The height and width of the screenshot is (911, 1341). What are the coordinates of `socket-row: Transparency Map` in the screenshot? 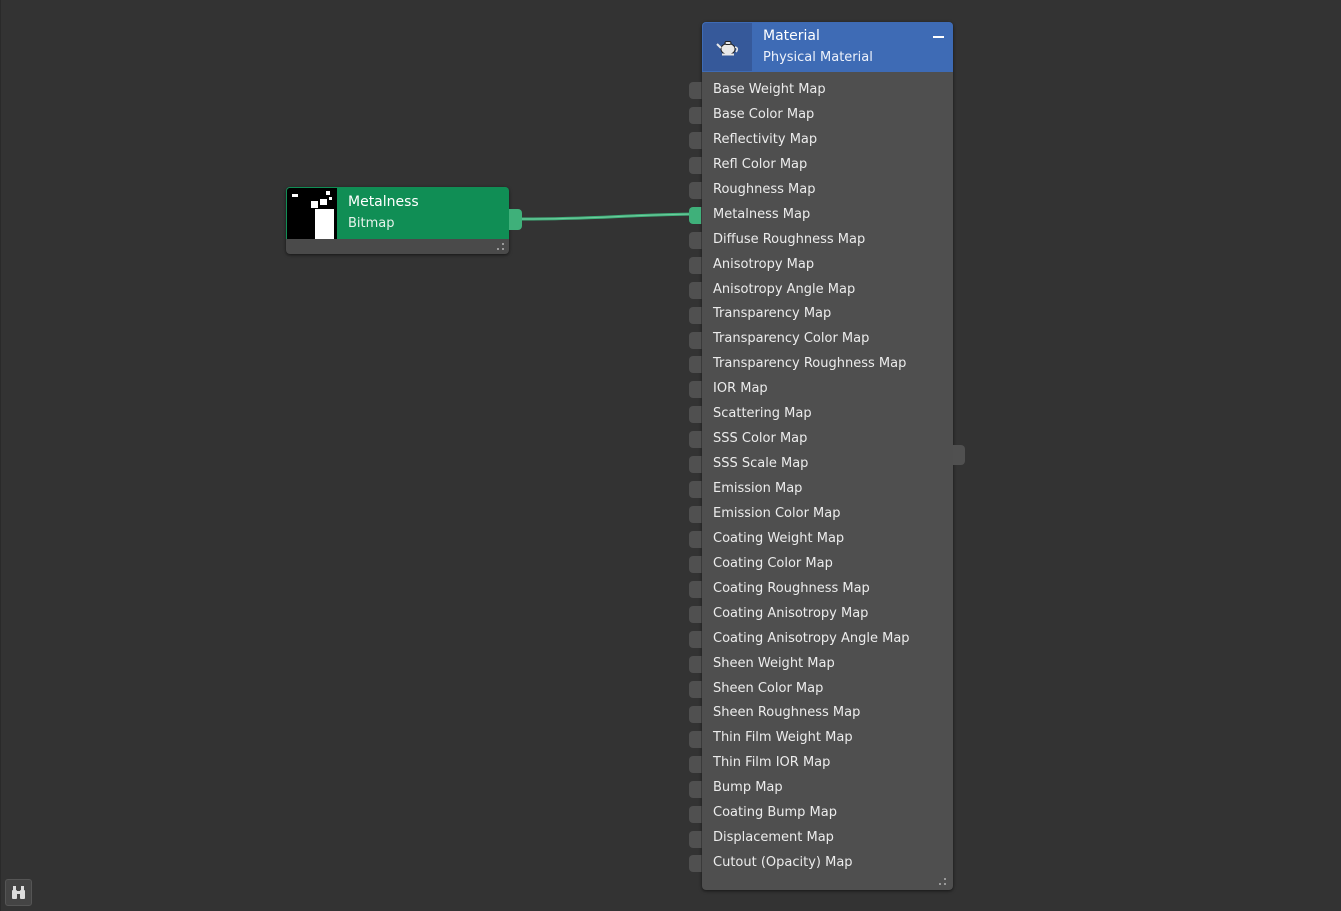 It's located at (827, 314).